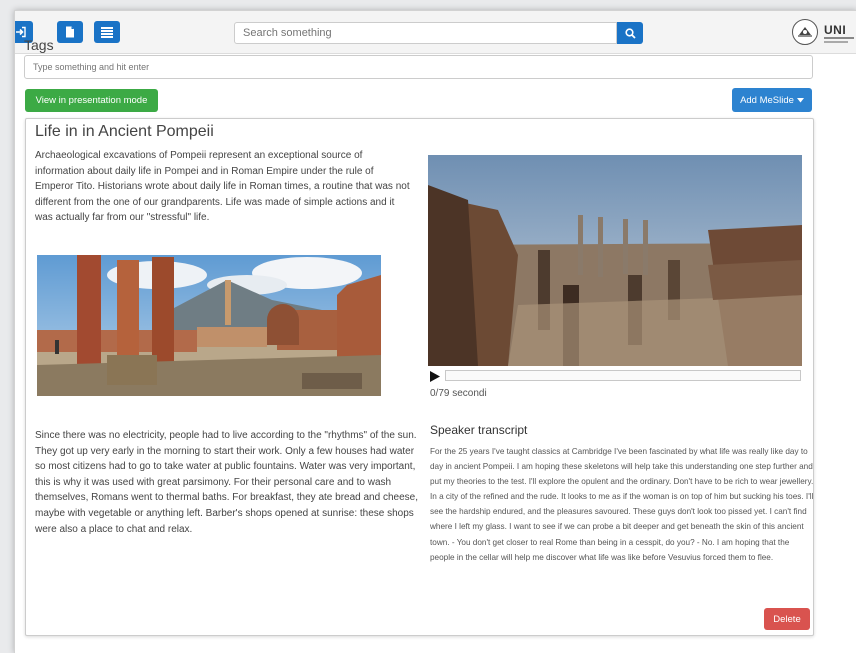 This screenshot has width=856, height=653. I want to click on delete-button: Delete, so click(787, 619).